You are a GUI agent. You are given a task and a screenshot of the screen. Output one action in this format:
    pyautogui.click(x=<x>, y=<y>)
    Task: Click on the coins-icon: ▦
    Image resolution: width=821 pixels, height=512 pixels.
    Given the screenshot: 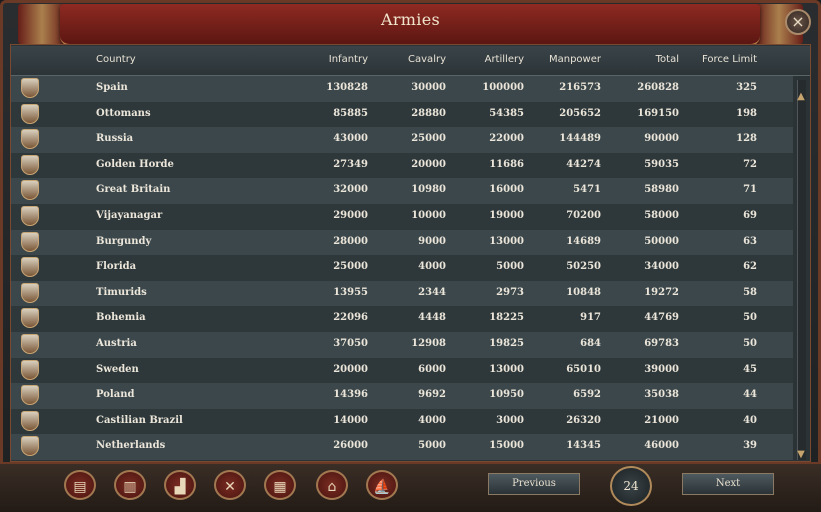 What is the action you would take?
    pyautogui.click(x=280, y=485)
    